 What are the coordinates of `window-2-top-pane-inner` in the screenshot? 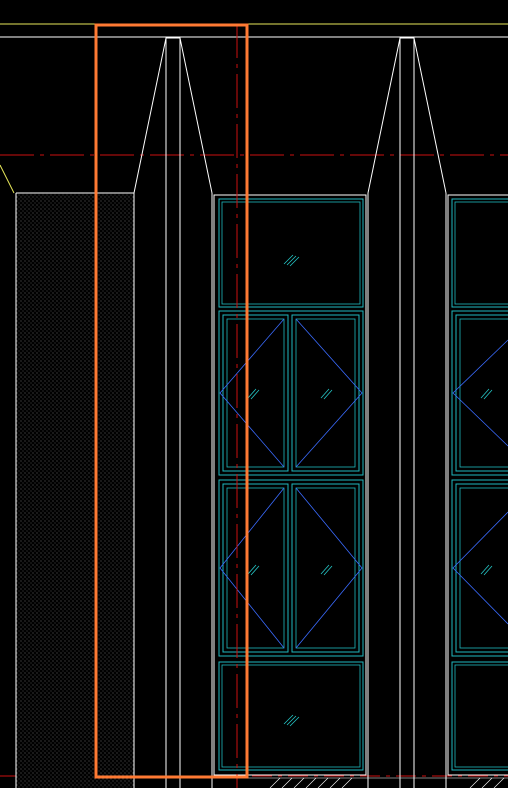 It's located at (481, 253).